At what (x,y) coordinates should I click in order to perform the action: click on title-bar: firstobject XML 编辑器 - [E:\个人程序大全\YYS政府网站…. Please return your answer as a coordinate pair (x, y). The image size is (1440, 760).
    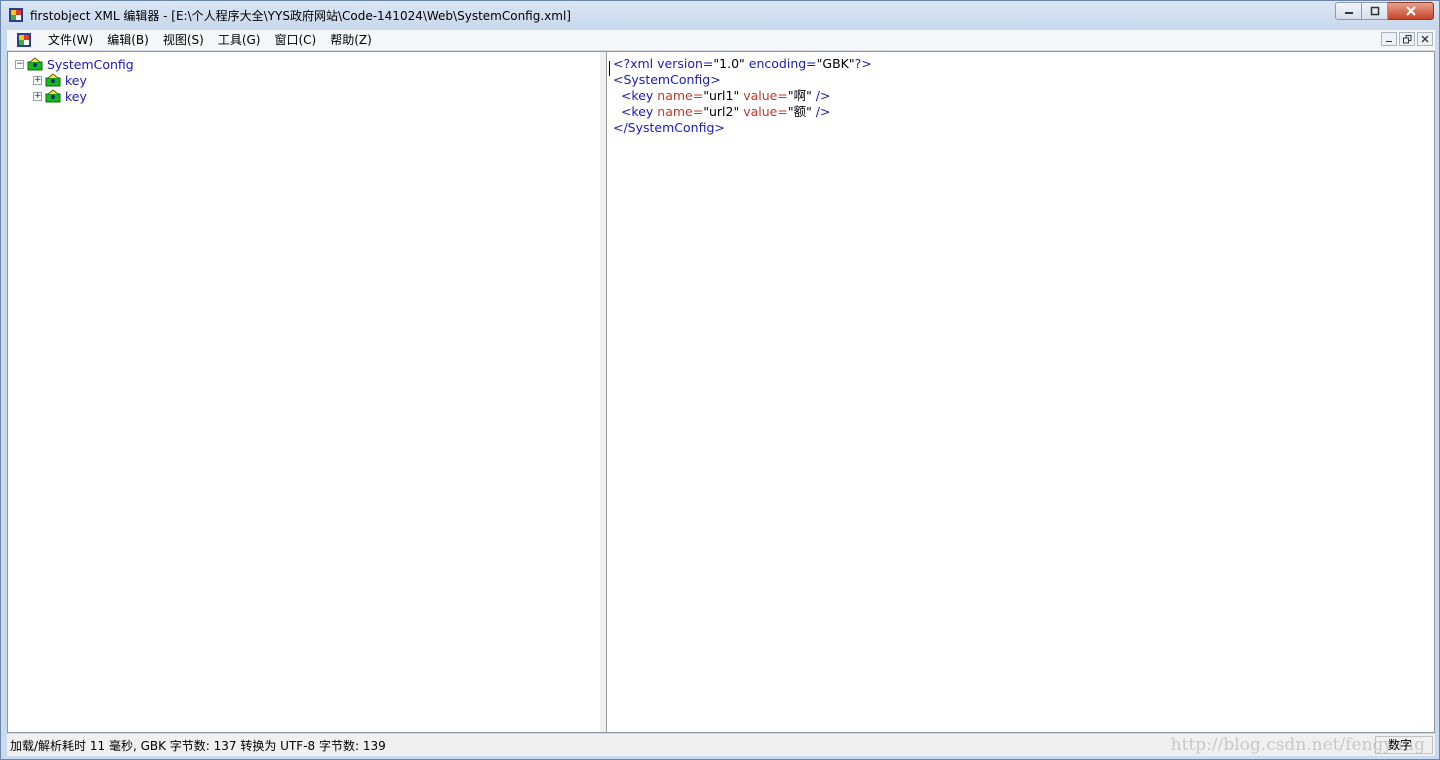
    Looking at the image, I should click on (720, 15).